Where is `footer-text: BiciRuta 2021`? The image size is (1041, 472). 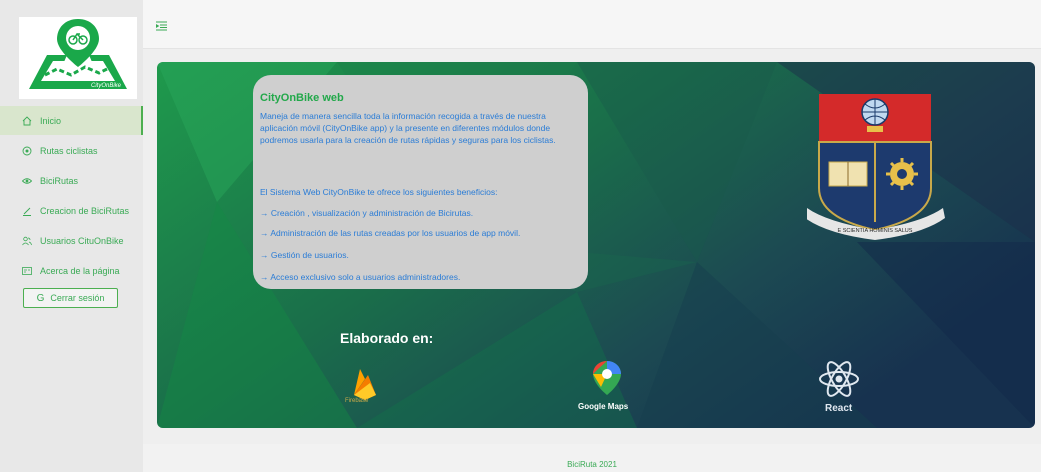 footer-text: BiciRuta 2021 is located at coordinates (592, 464).